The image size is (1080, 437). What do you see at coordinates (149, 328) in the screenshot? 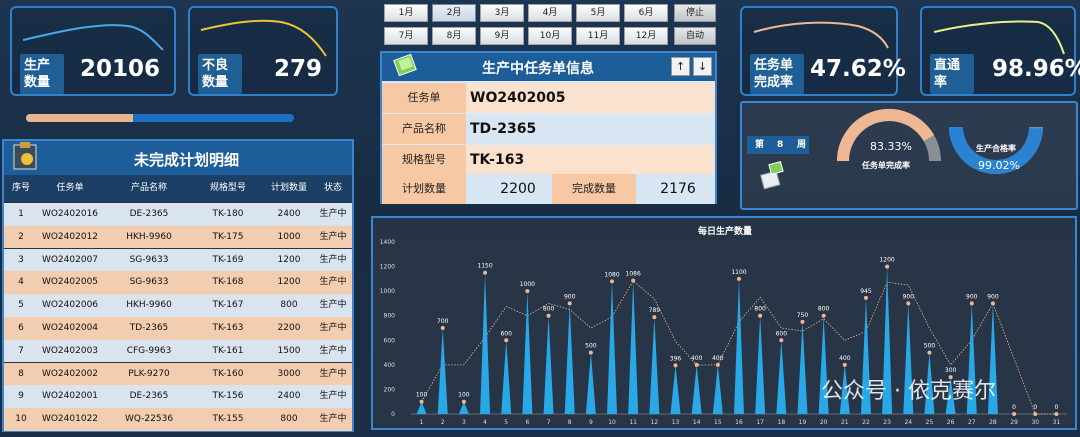
I see `table-cell: TD-2365` at bounding box center [149, 328].